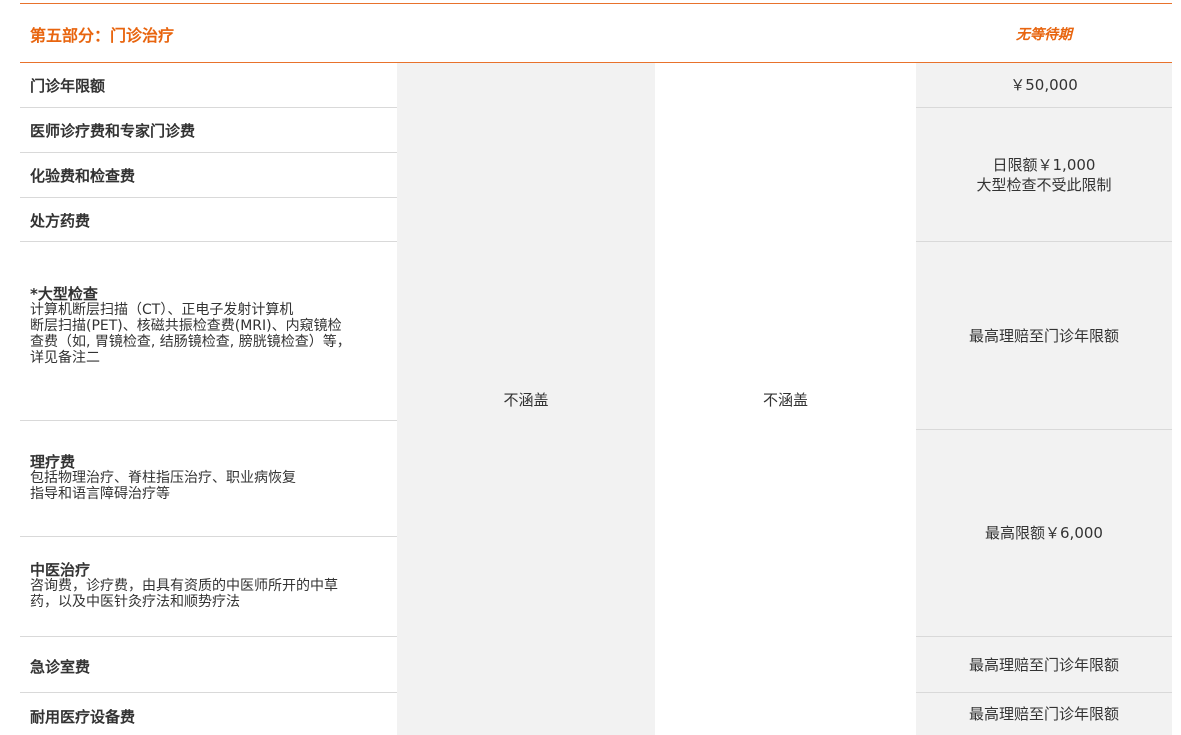 The width and height of the screenshot is (1181, 735). I want to click on row-title: 耐用医疗设备费, so click(83, 717).